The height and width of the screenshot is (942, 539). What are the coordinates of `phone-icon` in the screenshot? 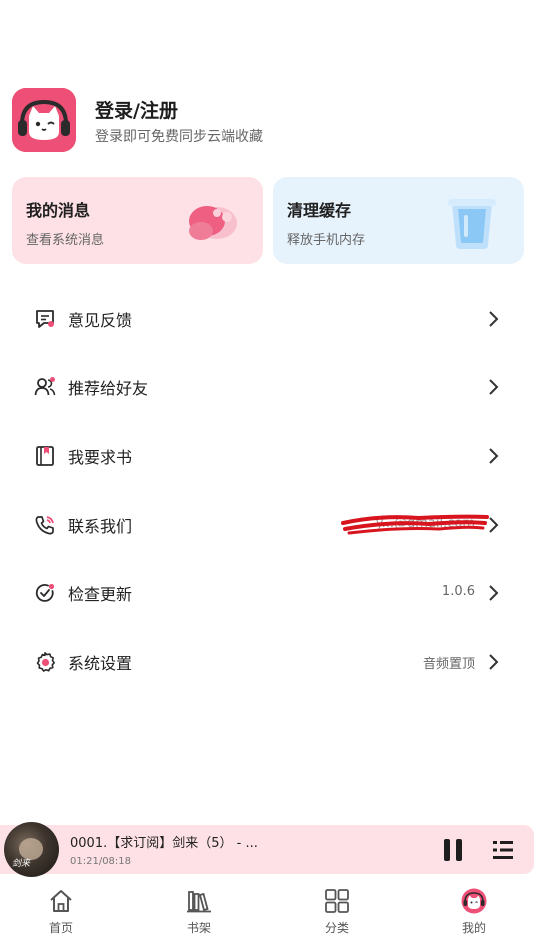 It's located at (44, 525).